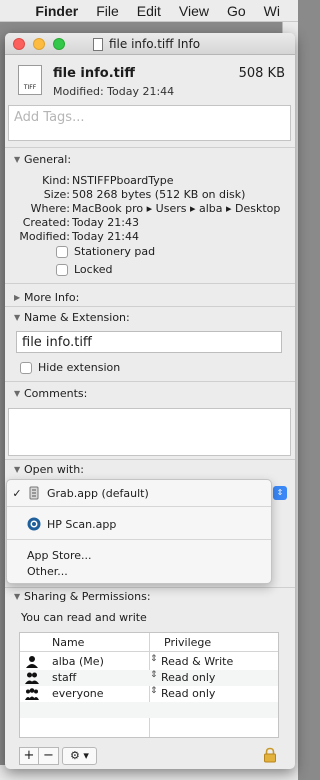 The height and width of the screenshot is (780, 320). What do you see at coordinates (149, 710) in the screenshot?
I see `empty-table-row` at bounding box center [149, 710].